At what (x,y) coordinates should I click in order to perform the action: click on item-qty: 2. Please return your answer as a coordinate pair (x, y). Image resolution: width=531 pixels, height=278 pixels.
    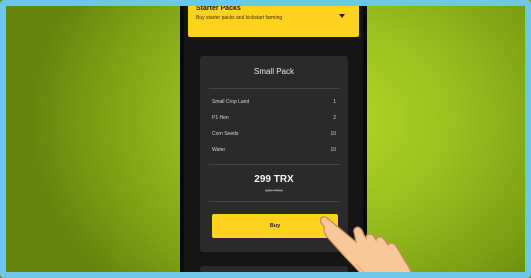
    Looking at the image, I should click on (334, 118).